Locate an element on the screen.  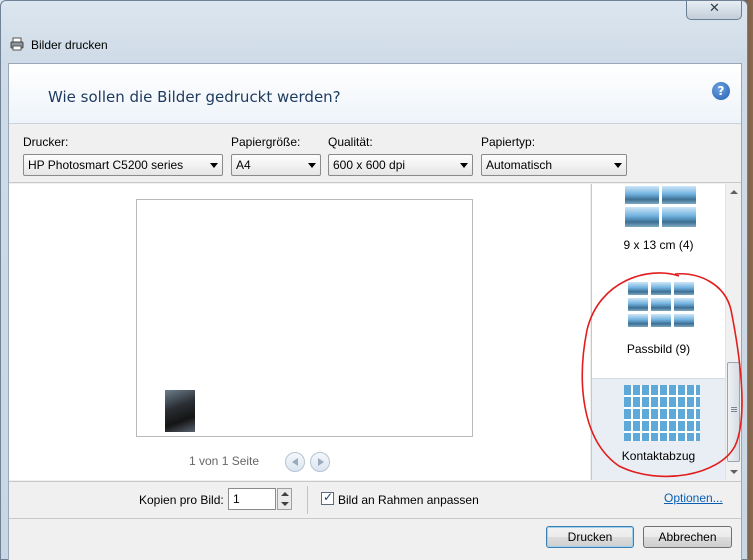
print-button: Drucken is located at coordinates (590, 537).